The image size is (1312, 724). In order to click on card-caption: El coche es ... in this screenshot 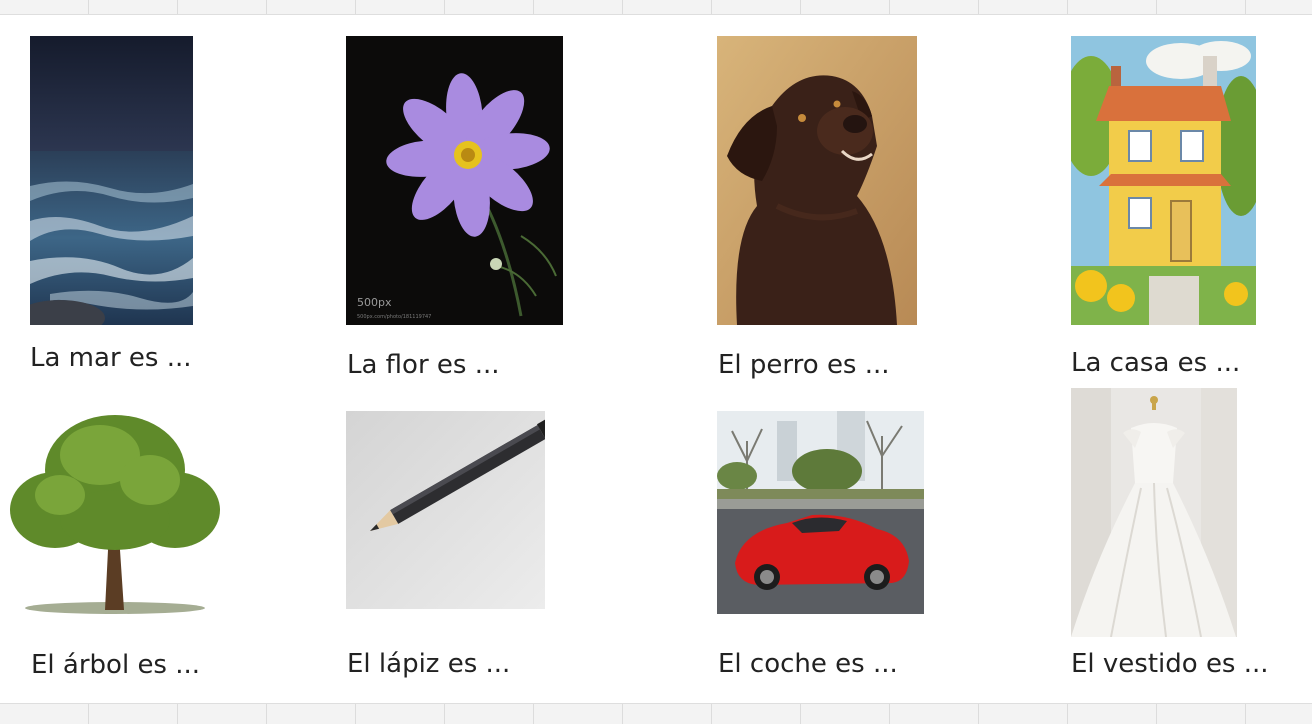, I will do `click(808, 664)`.